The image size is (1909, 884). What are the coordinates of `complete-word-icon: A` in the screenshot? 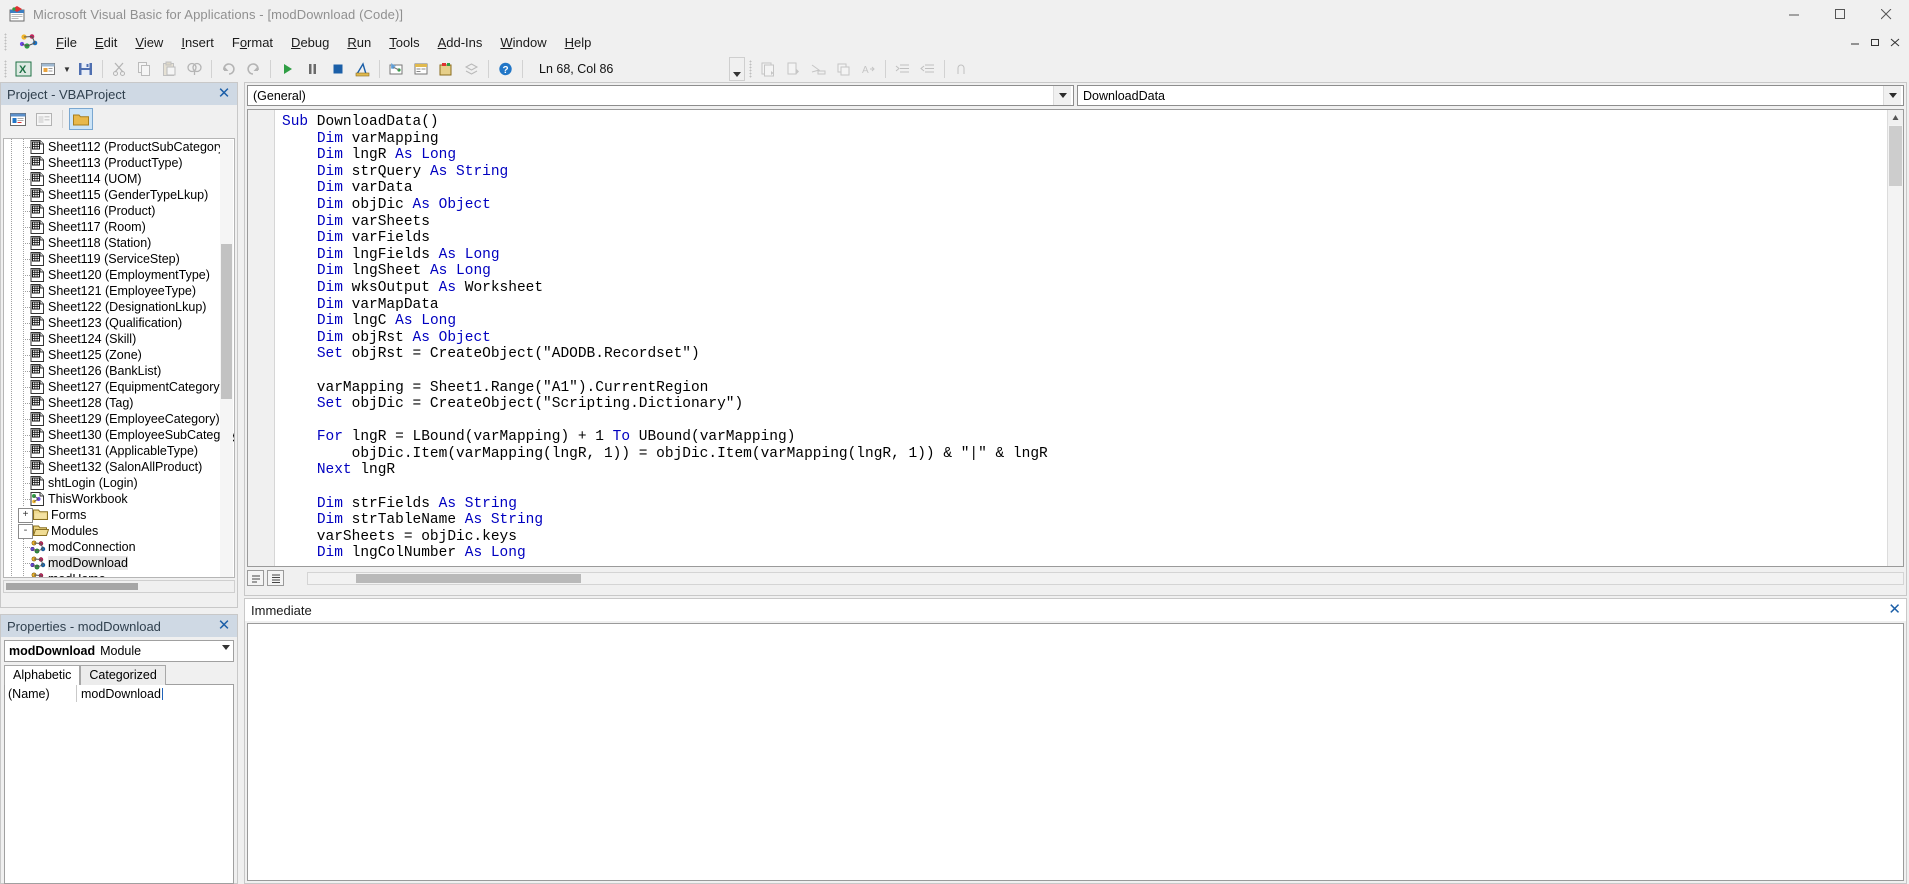 It's located at (868, 69).